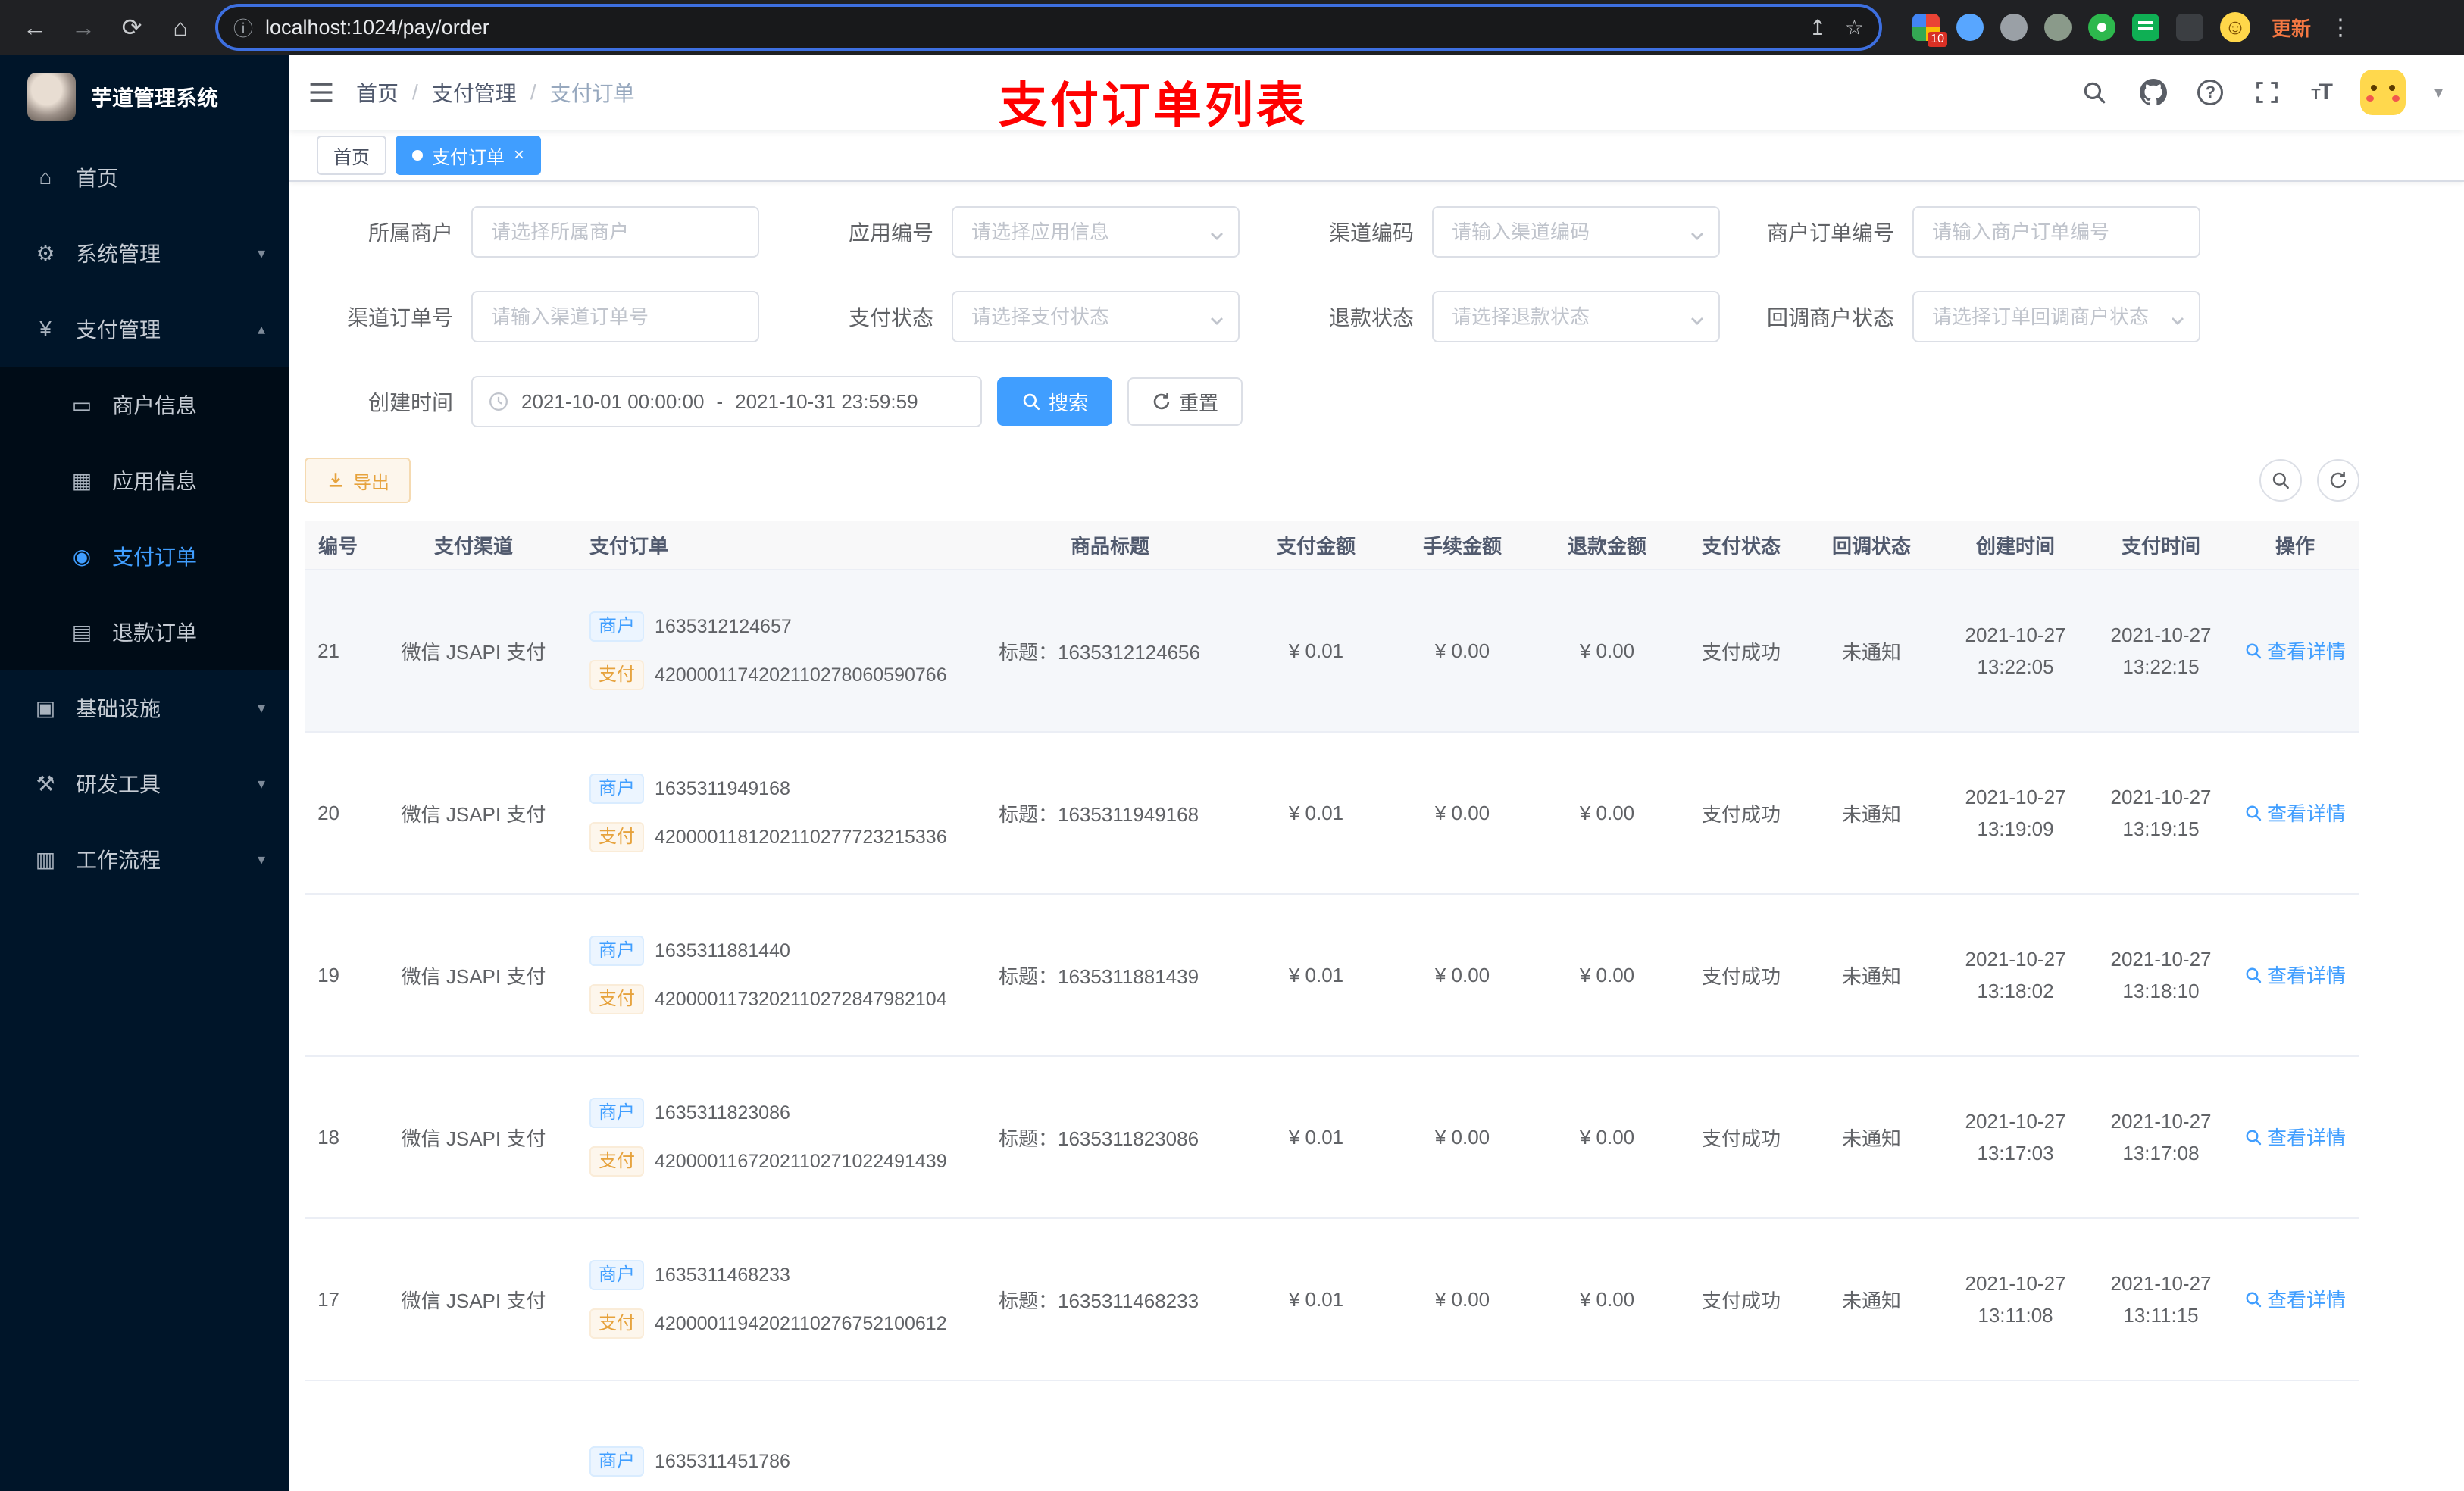 The image size is (2464, 1491). What do you see at coordinates (83, 27) in the screenshot?
I see `browser-forward-icon: →` at bounding box center [83, 27].